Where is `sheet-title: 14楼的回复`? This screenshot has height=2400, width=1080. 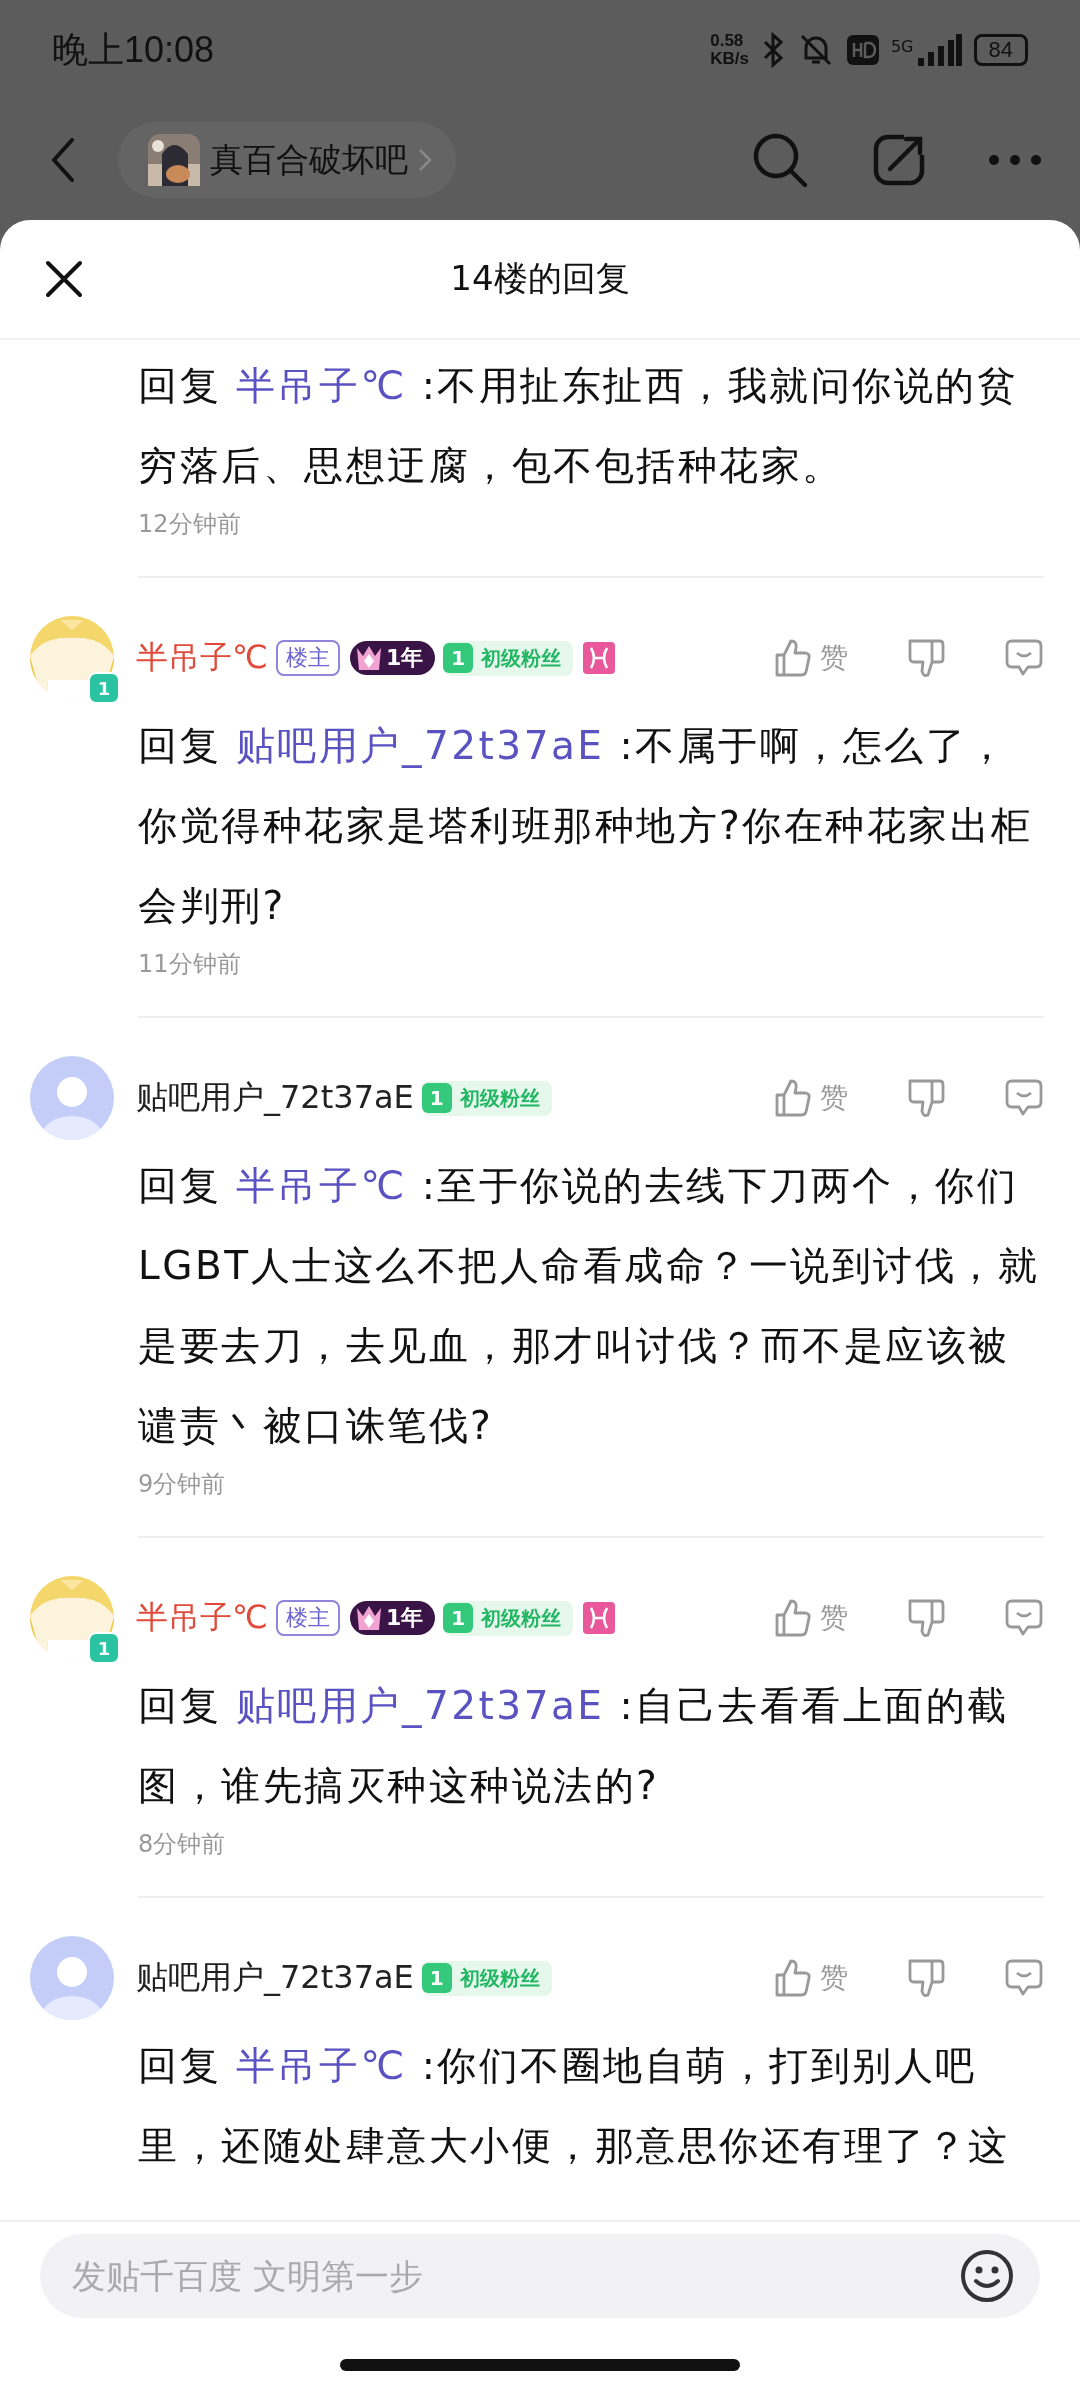 sheet-title: 14楼的回复 is located at coordinates (540, 278).